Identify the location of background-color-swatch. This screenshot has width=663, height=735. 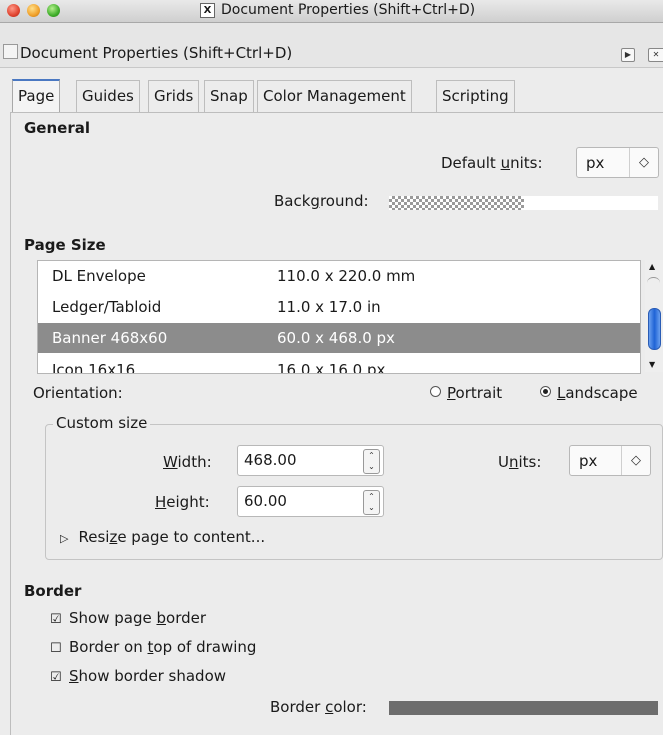
(523, 203).